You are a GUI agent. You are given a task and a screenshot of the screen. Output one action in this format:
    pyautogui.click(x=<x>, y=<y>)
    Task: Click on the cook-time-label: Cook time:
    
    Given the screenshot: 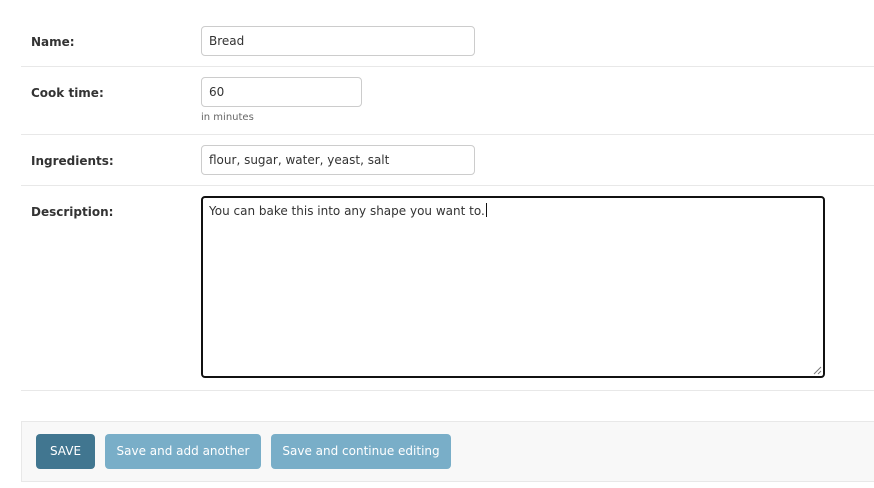 What is the action you would take?
    pyautogui.click(x=67, y=93)
    